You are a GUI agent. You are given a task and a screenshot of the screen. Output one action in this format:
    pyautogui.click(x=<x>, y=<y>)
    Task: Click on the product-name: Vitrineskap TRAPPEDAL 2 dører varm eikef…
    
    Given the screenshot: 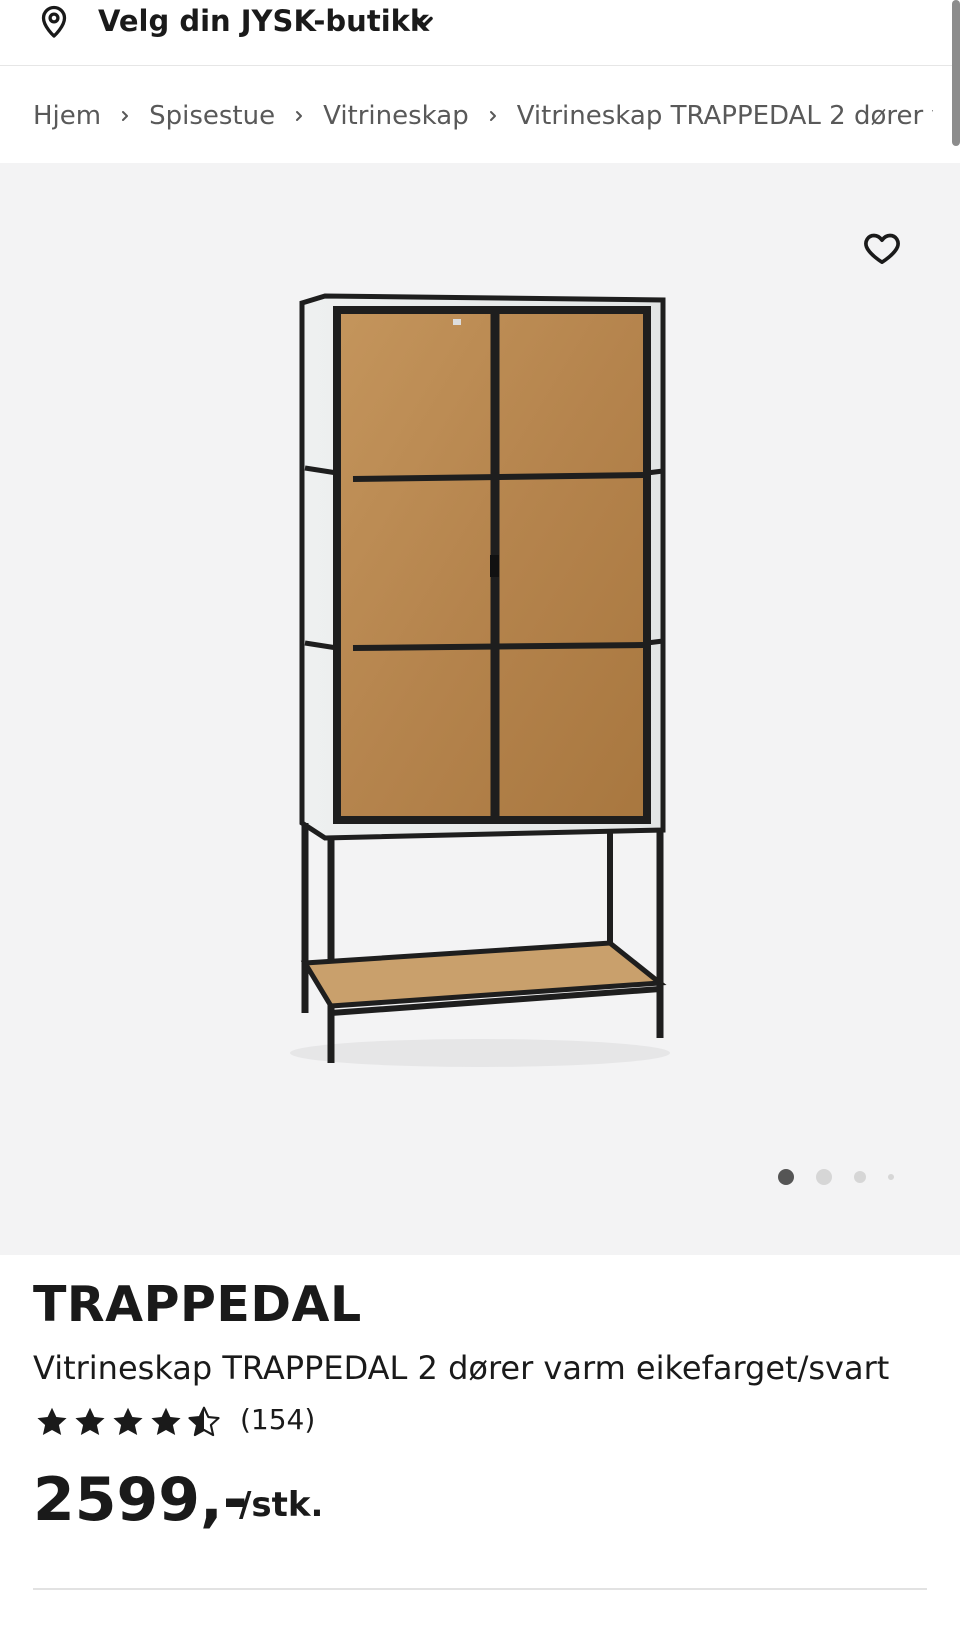 What is the action you would take?
    pyautogui.click(x=461, y=1368)
    